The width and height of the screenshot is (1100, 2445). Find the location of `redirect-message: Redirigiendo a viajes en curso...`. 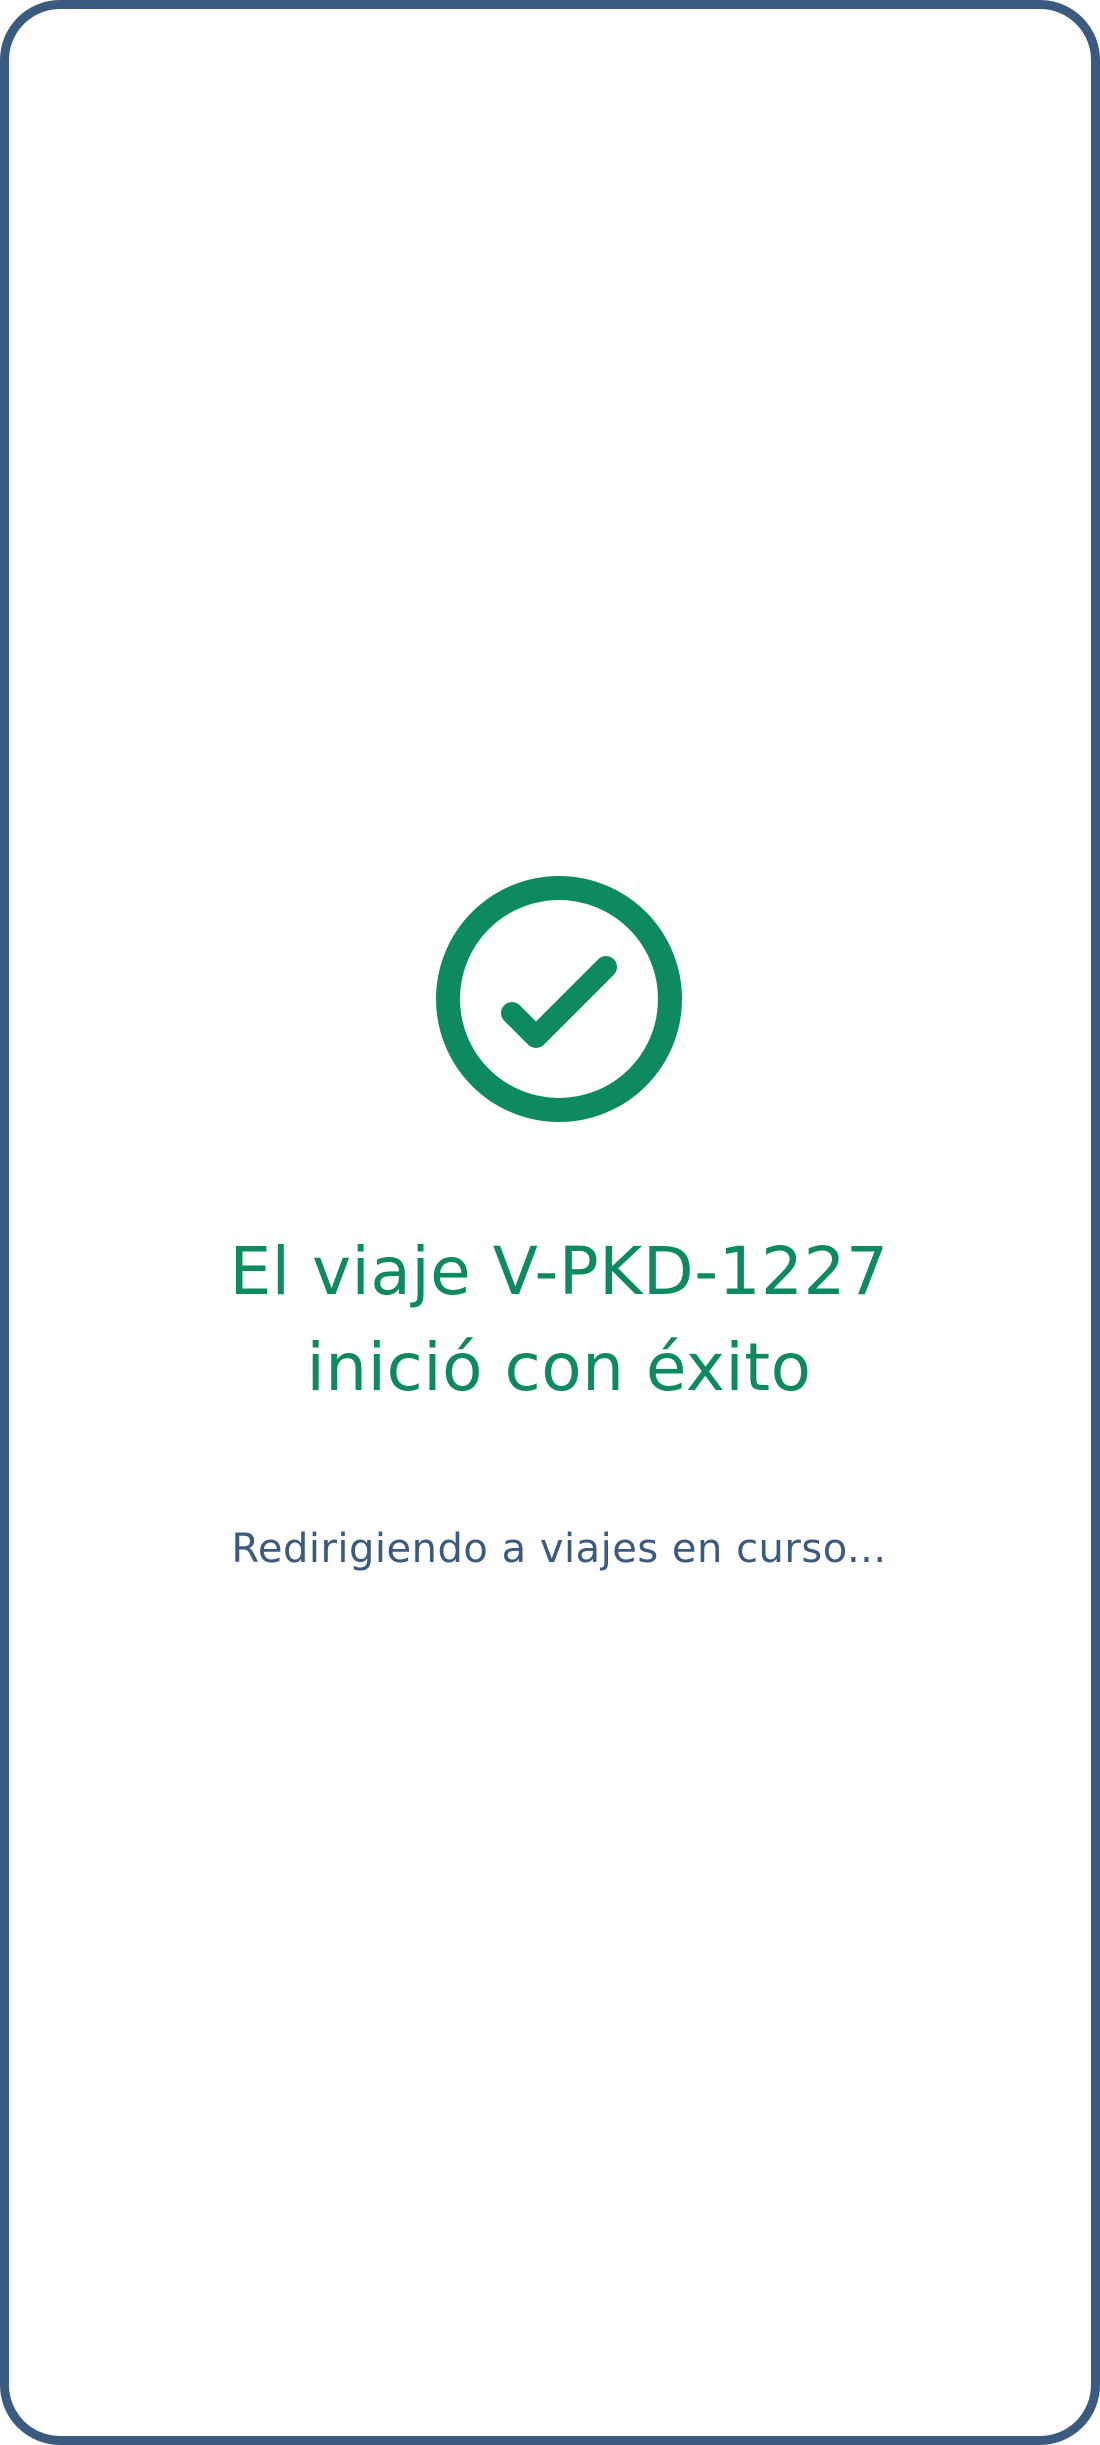

redirect-message: Redirigiendo a viajes en curso... is located at coordinates (559, 1549).